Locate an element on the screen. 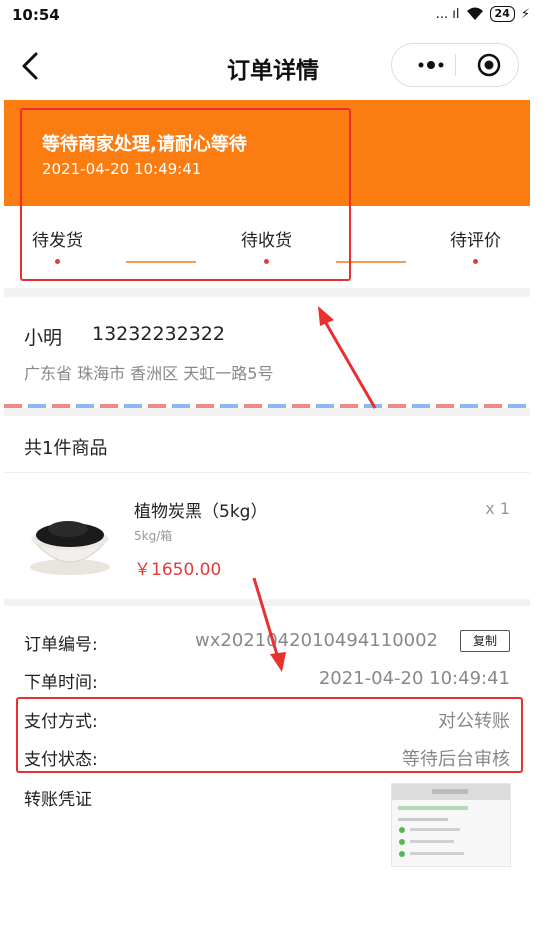 This screenshot has height=941, width=546. arrow-head-down is located at coordinates (278, 662).